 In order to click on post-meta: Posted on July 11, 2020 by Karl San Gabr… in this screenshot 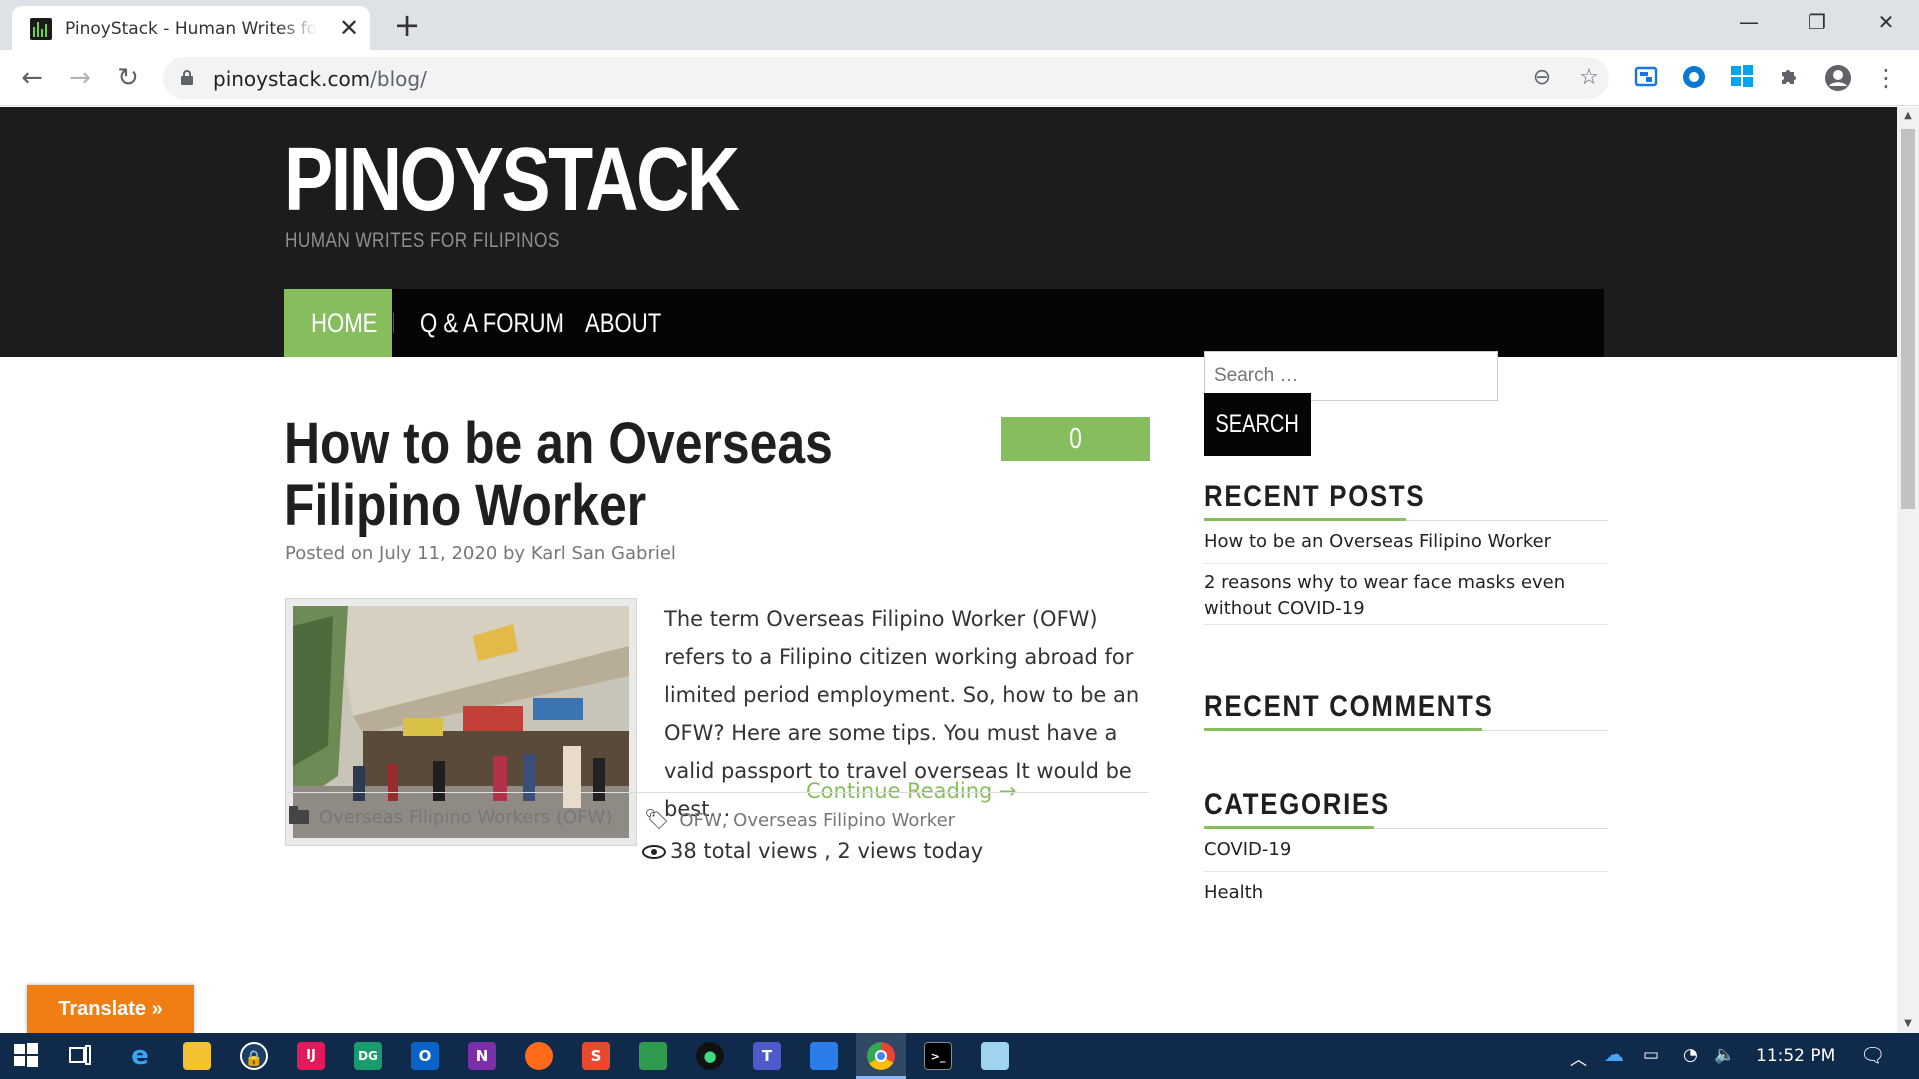, I will do `click(480, 553)`.